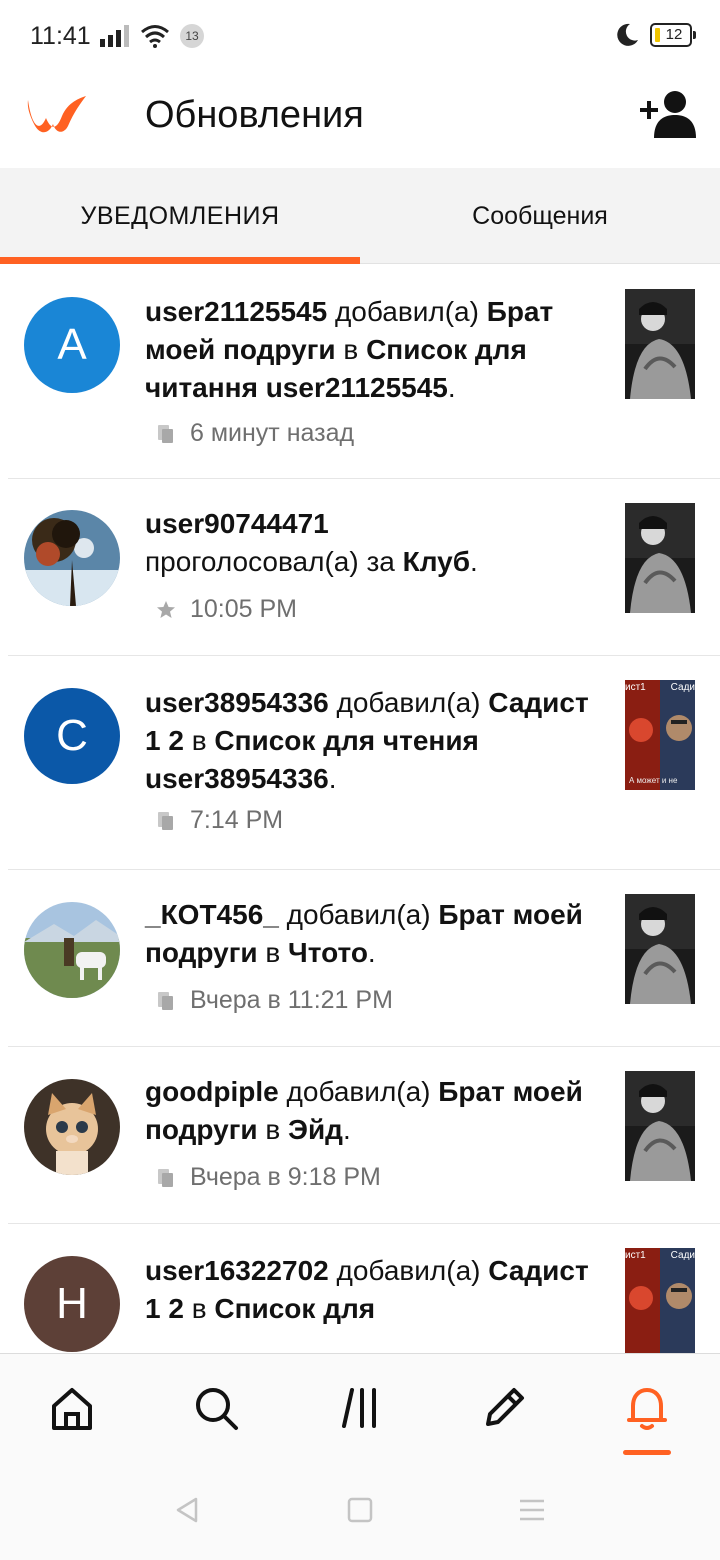 Image resolution: width=720 pixels, height=1560 pixels. I want to click on tab-notifications: УВЕДОМЛЕНИЯ, so click(180, 216).